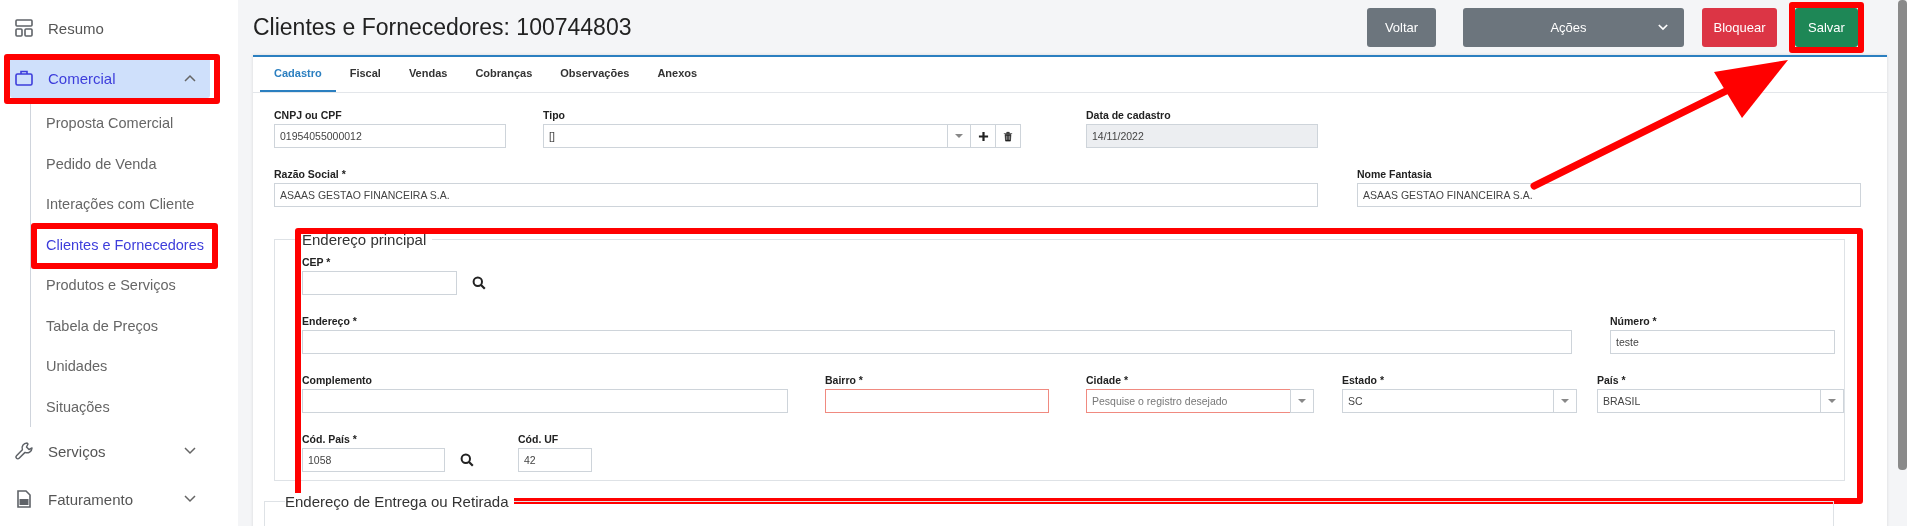 The image size is (1907, 526). I want to click on trash-icon, so click(1008, 136).